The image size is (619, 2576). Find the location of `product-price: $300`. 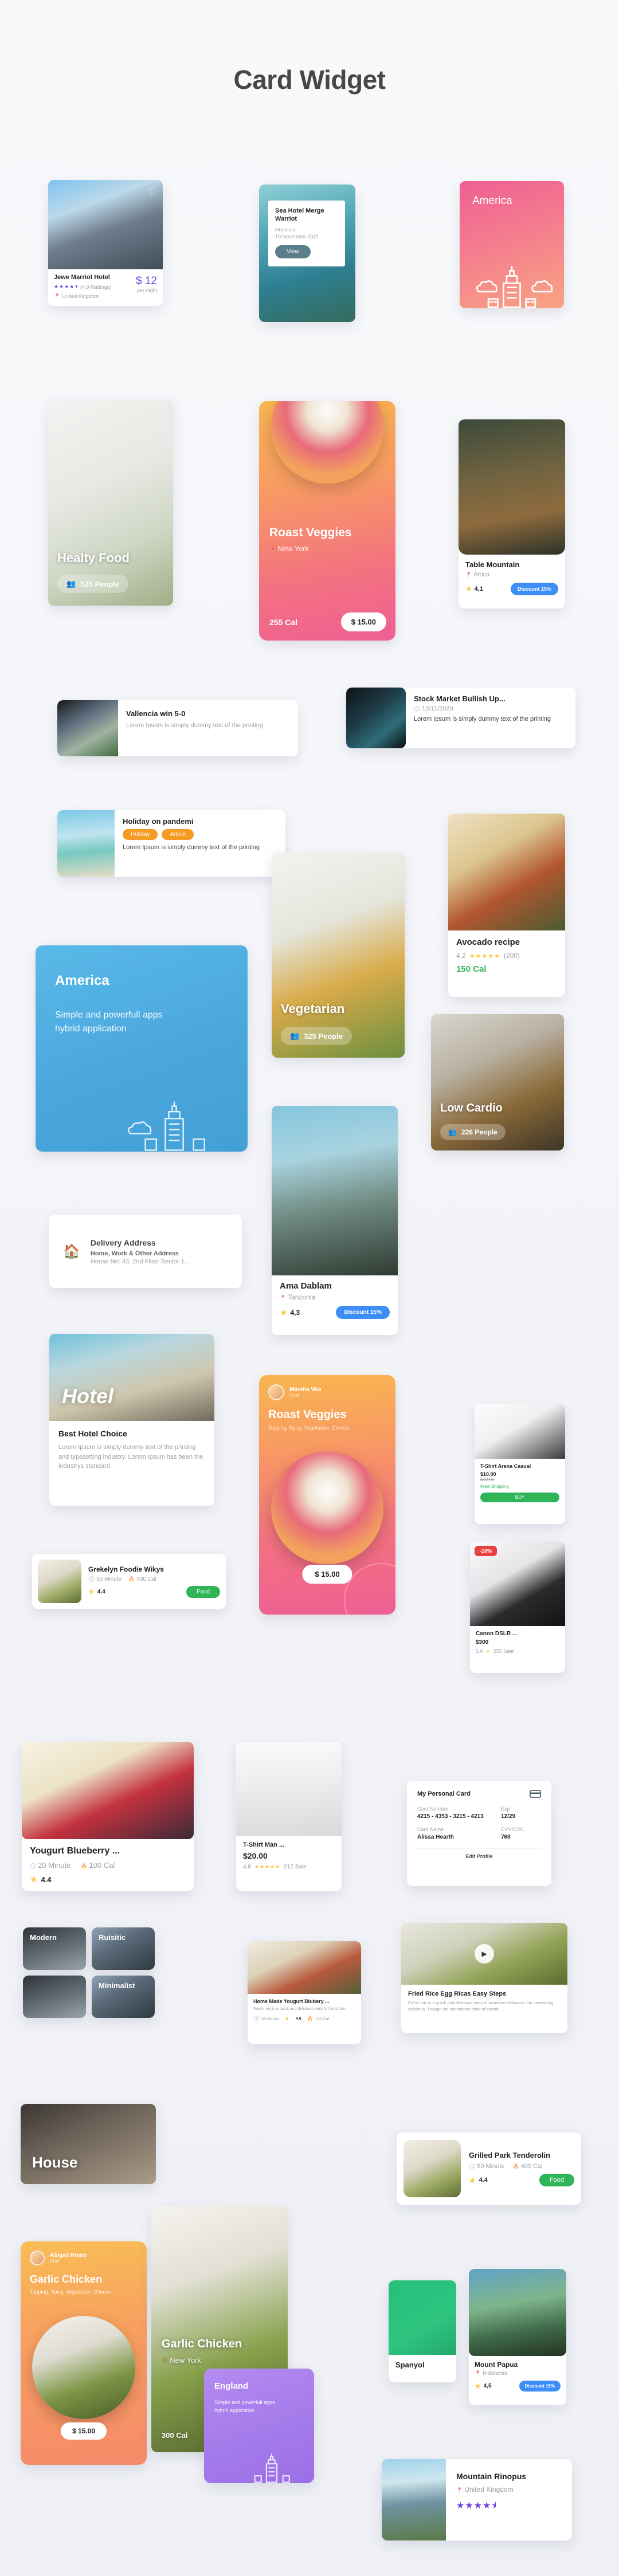

product-price: $300 is located at coordinates (482, 1643).